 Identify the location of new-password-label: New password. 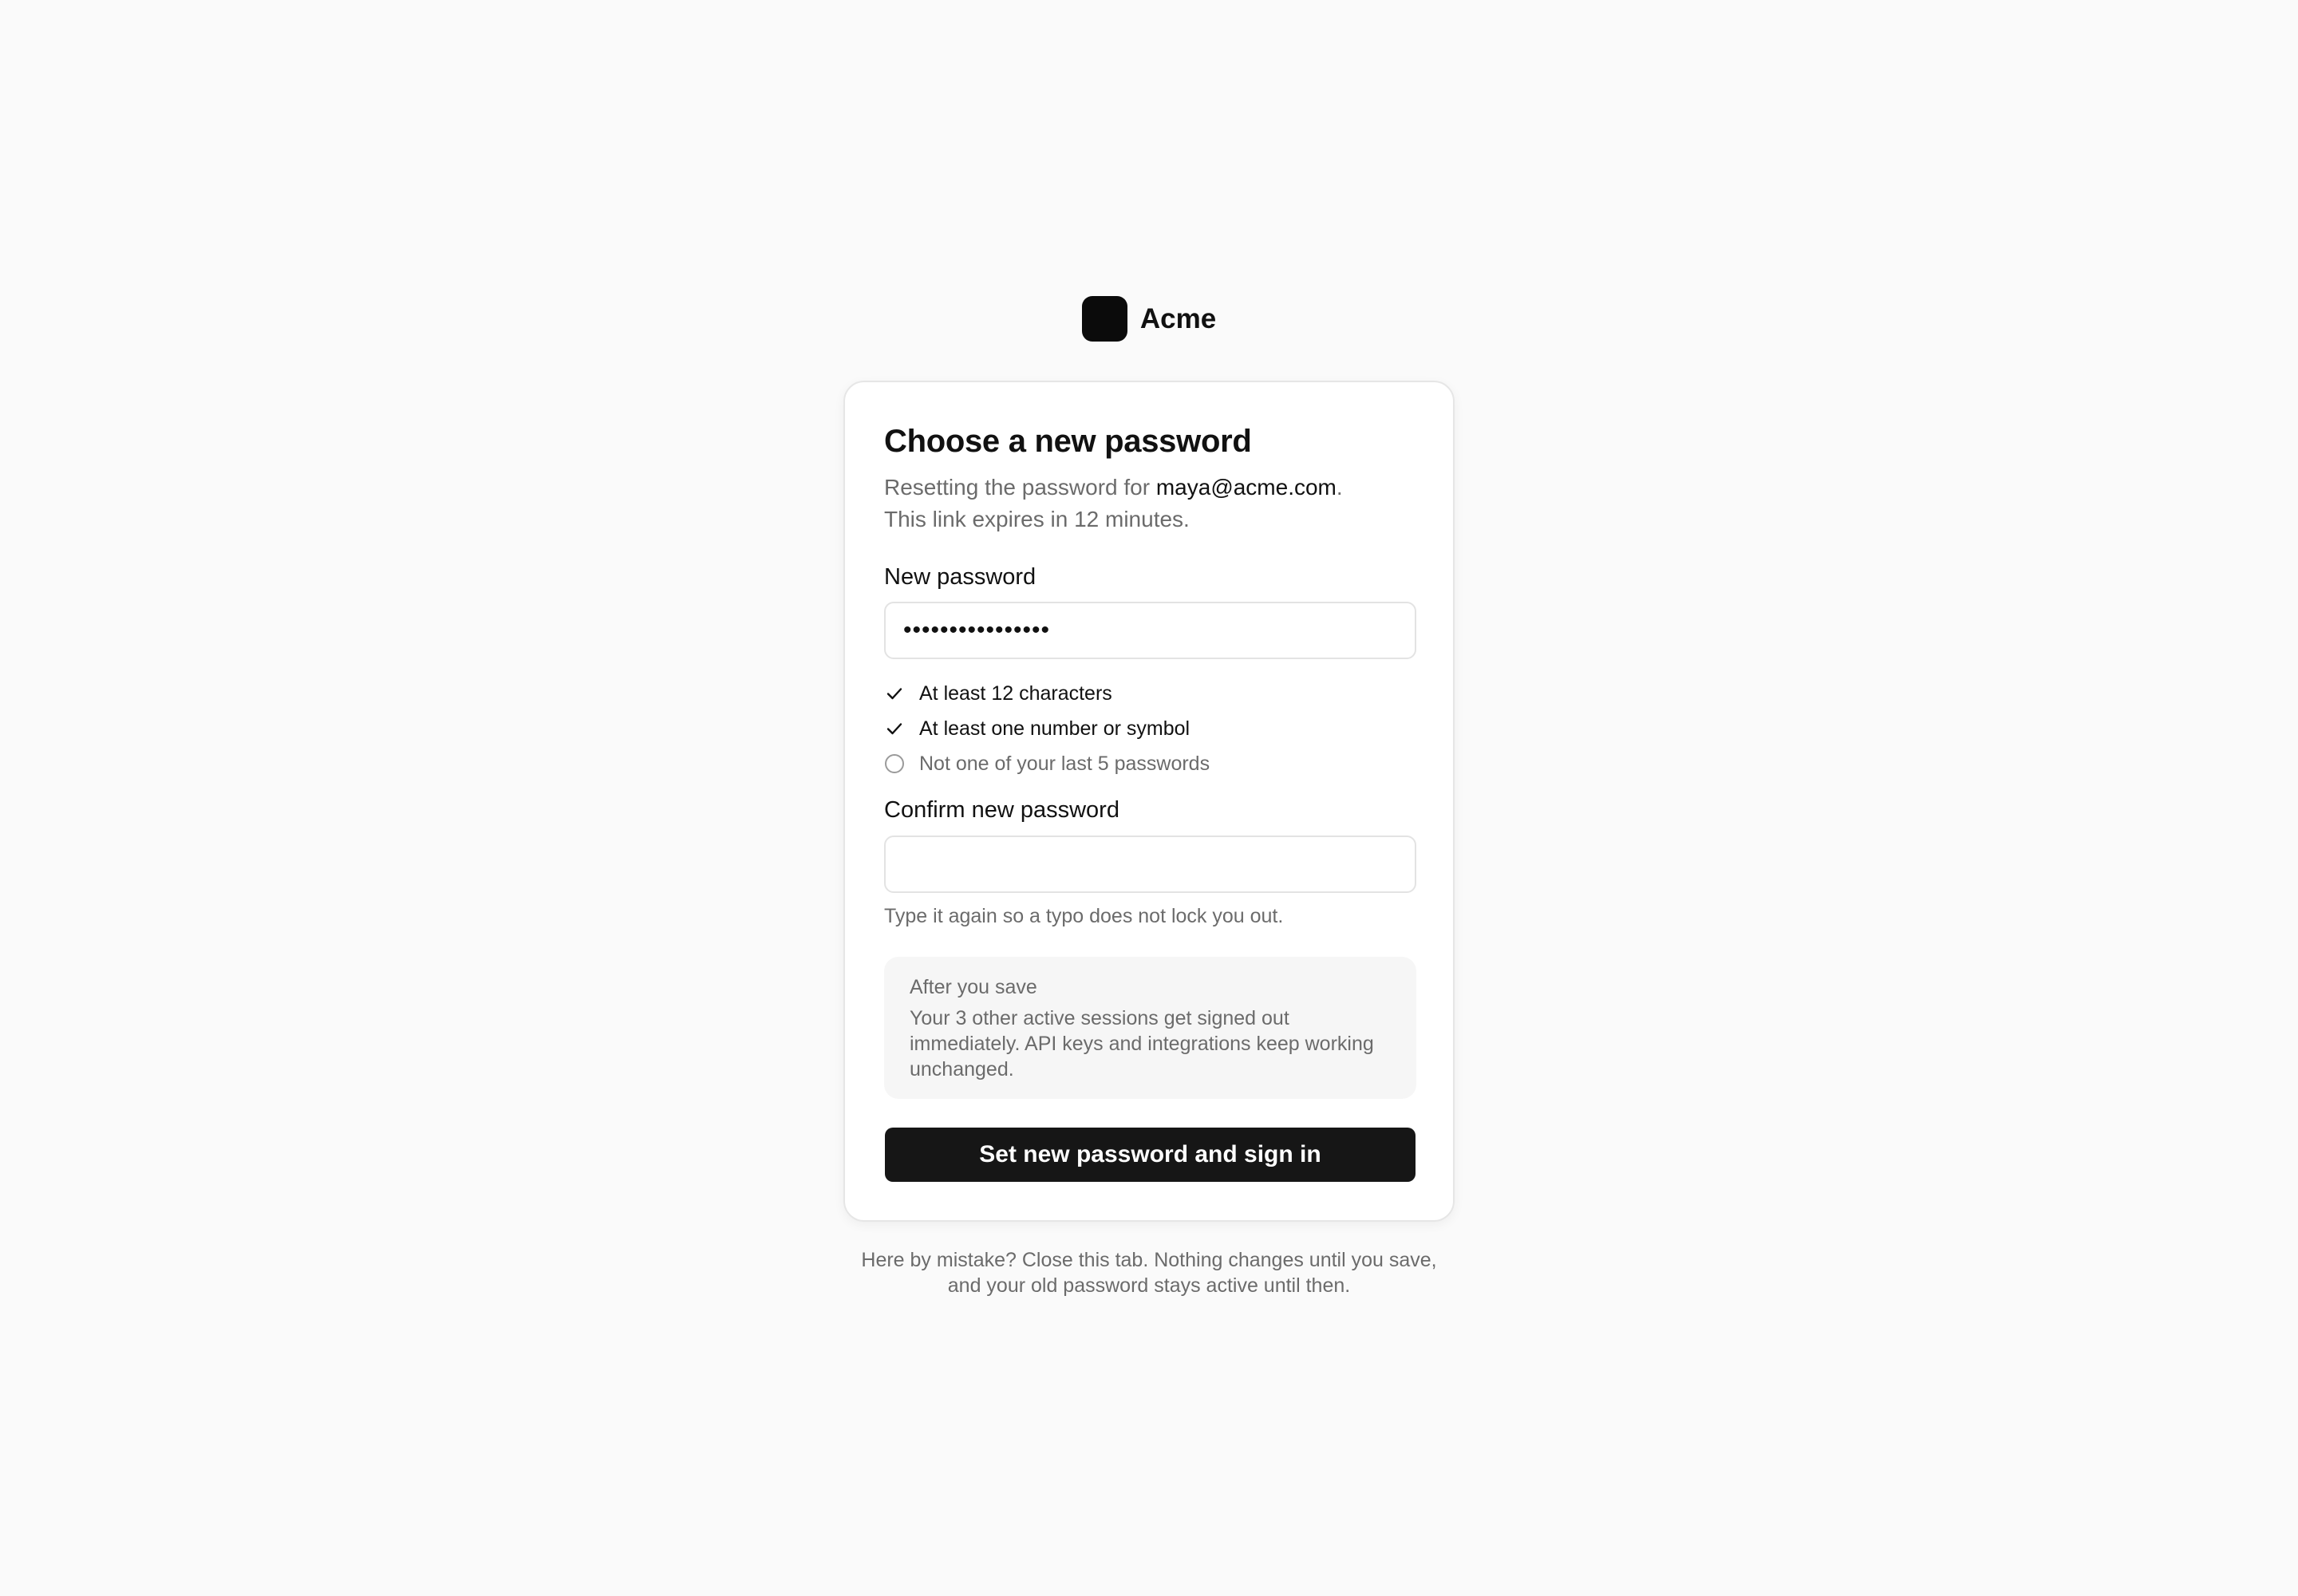
(960, 577).